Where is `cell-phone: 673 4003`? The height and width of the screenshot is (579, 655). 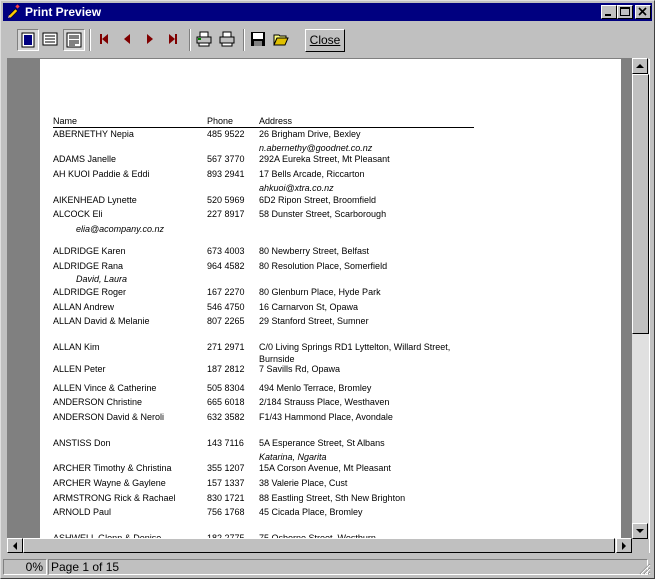 cell-phone: 673 4003 is located at coordinates (226, 251).